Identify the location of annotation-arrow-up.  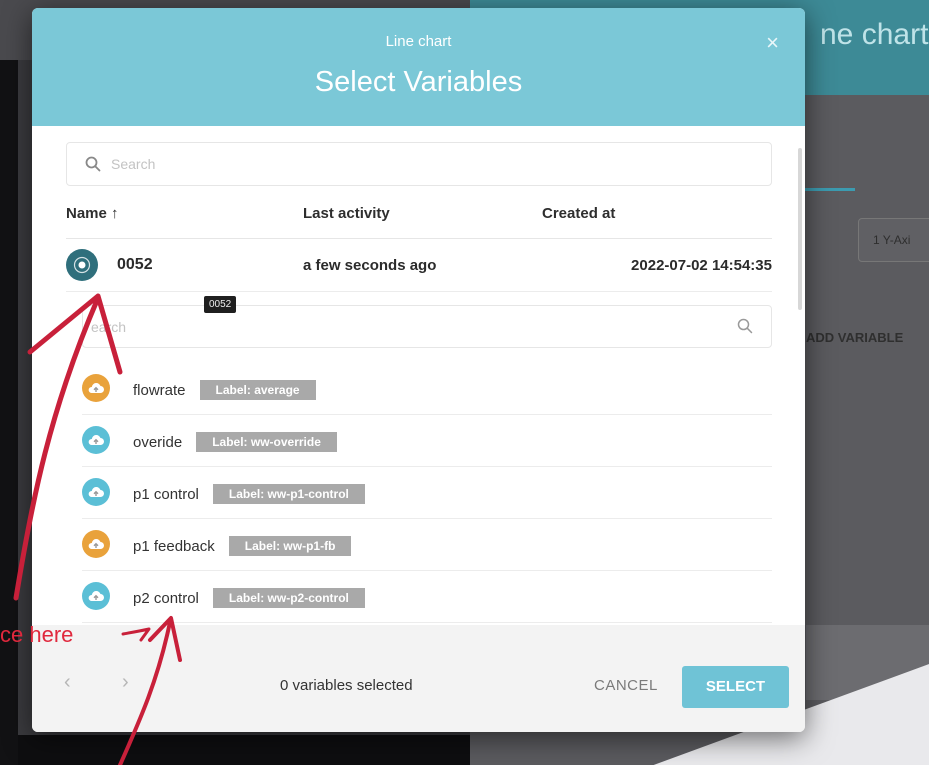
(57, 448).